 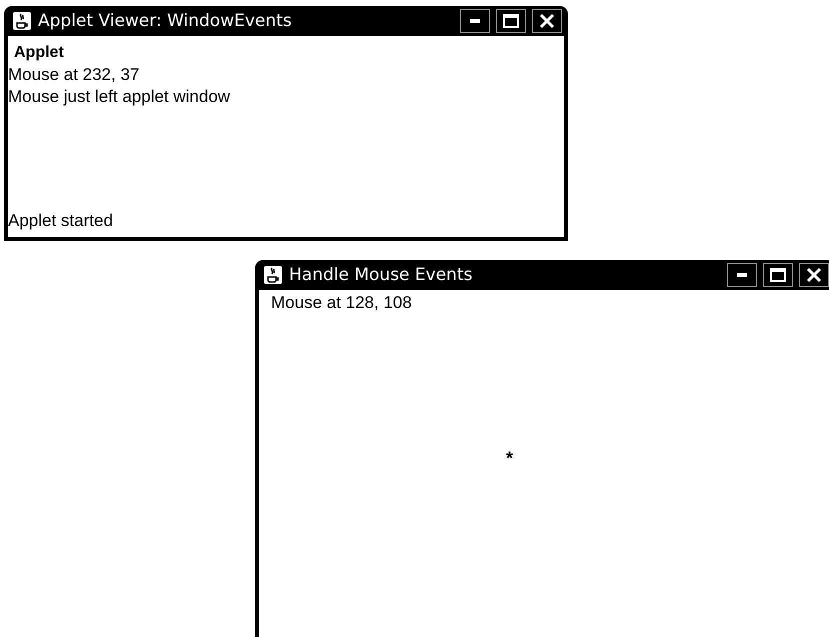 I want to click on window-title: Applet Viewer: WindowEvents, so click(x=165, y=21).